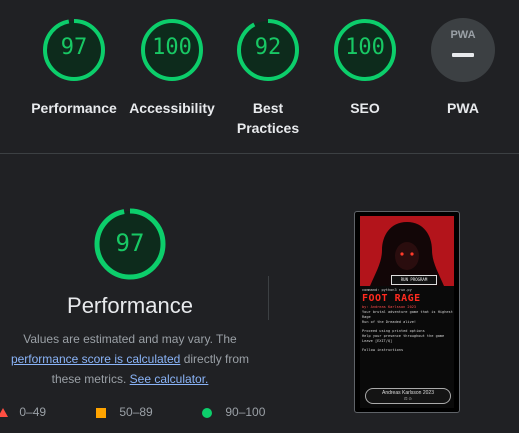 This screenshot has width=519, height=433. Describe the element at coordinates (407, 251) in the screenshot. I see `thumbnail-hero-image: RUN PROGRAM` at that location.